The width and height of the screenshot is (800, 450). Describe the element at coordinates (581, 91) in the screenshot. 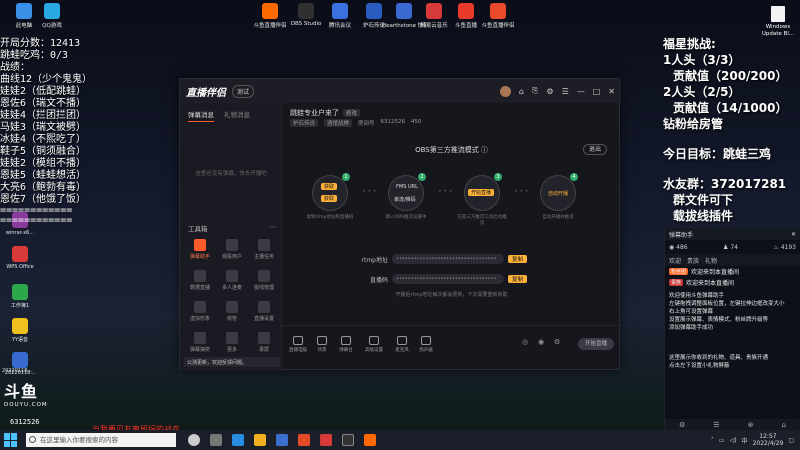

I see `minimize-icon: —` at that location.